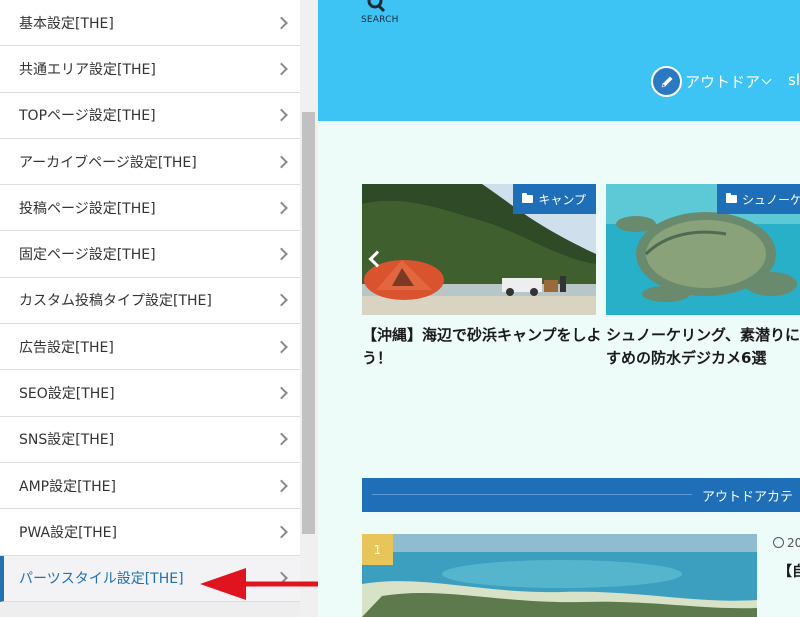 The width and height of the screenshot is (800, 617). Describe the element at coordinates (562, 199) in the screenshot. I see `category-label: キャンプ` at that location.